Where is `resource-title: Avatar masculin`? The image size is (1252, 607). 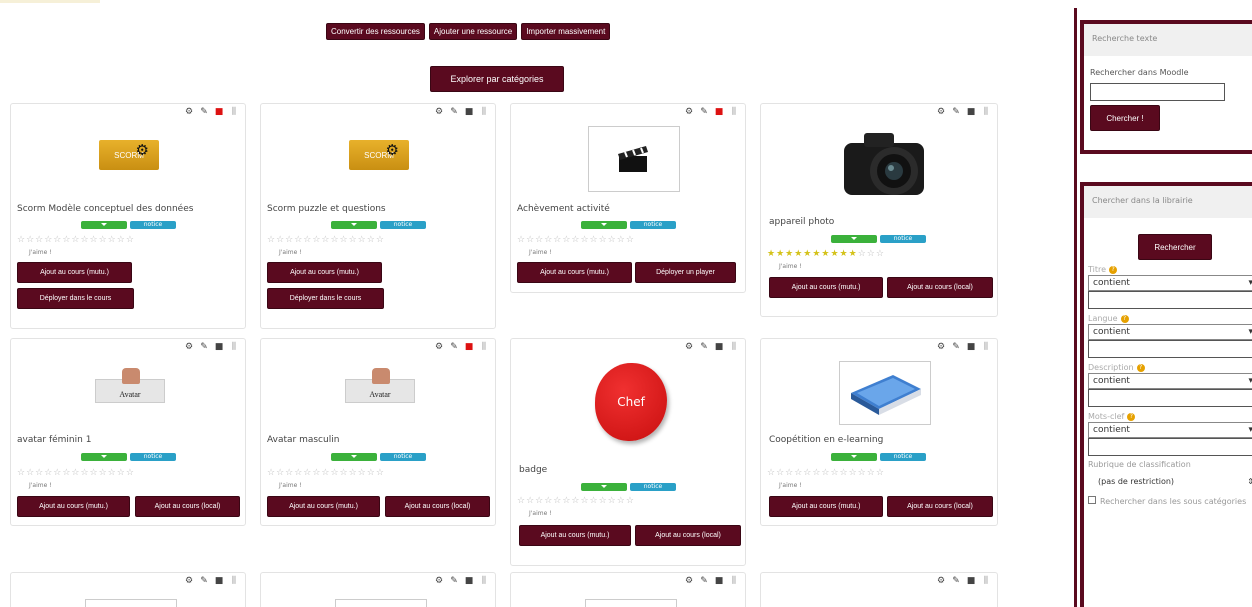 resource-title: Avatar masculin is located at coordinates (303, 440).